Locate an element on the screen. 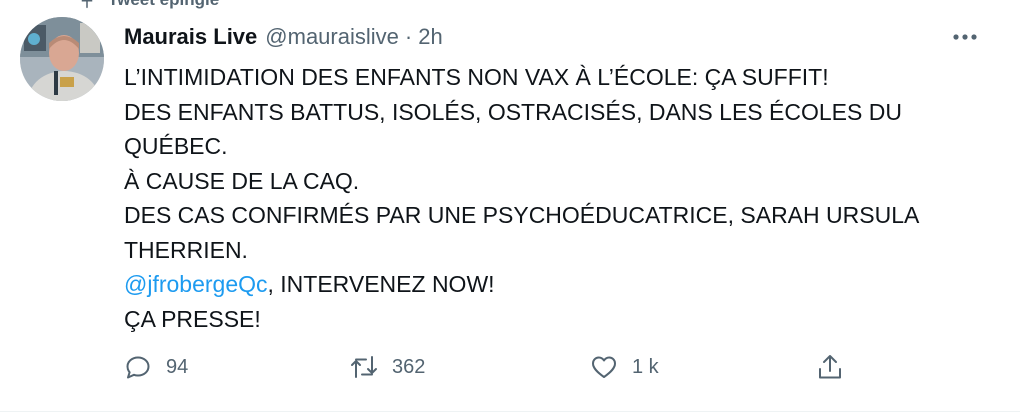  pinned-label: Tweet épinglé is located at coordinates (163, 5).